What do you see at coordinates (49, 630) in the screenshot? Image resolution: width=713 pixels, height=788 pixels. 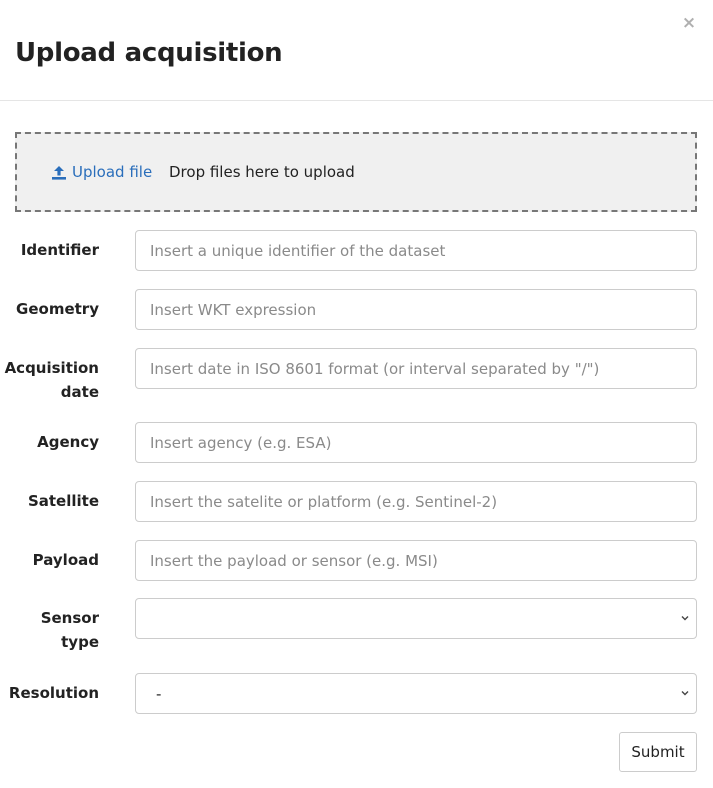 I see `sensor-type-label: Sensor type` at bounding box center [49, 630].